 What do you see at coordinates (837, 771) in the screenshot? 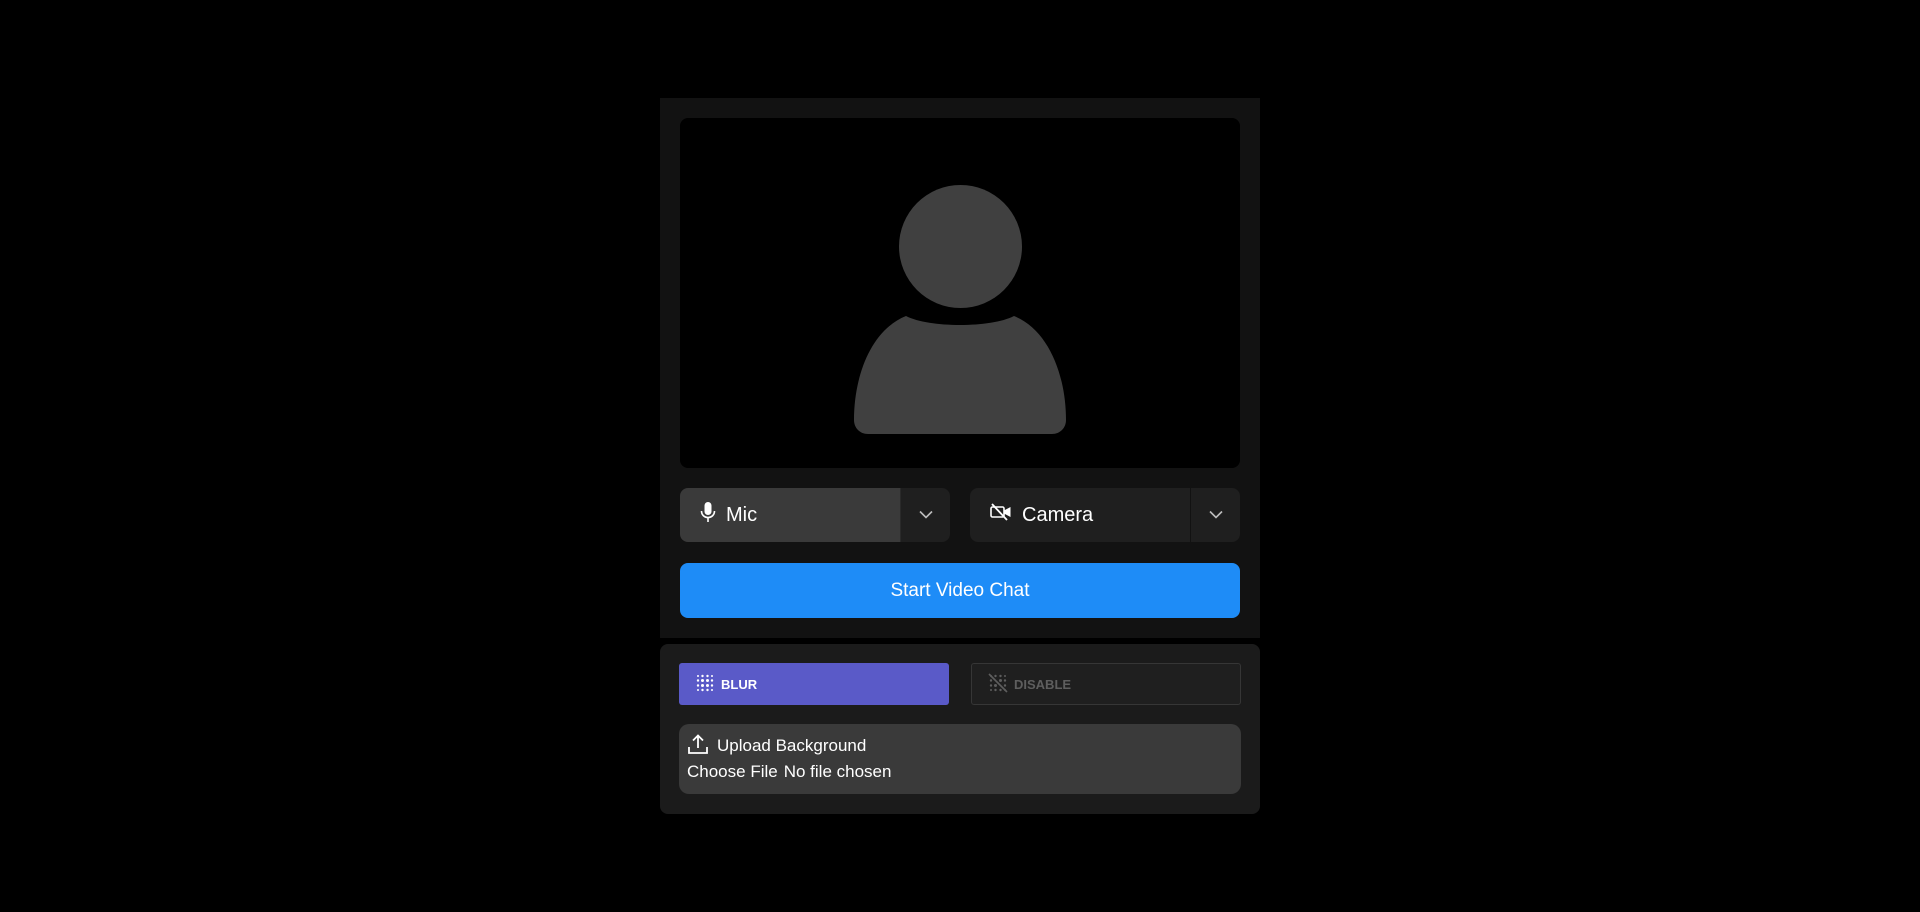
I see `file-status: No file chosen` at bounding box center [837, 771].